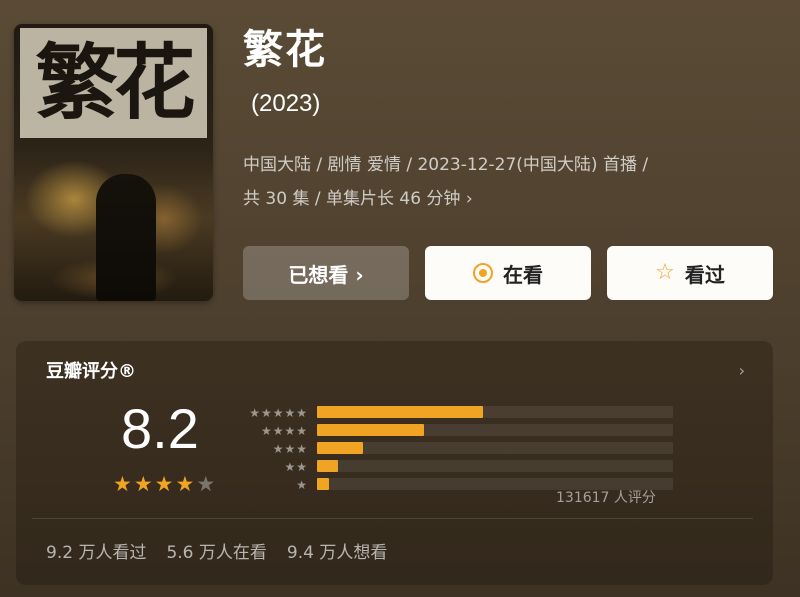 This screenshot has height=597, width=800. What do you see at coordinates (160, 428) in the screenshot?
I see `rating-score: 8.2` at bounding box center [160, 428].